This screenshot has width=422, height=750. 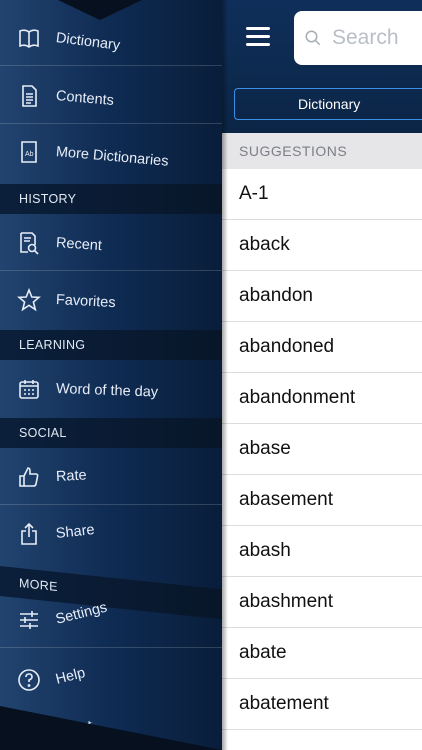 What do you see at coordinates (100, 10) in the screenshot?
I see `top-fold-shadow` at bounding box center [100, 10].